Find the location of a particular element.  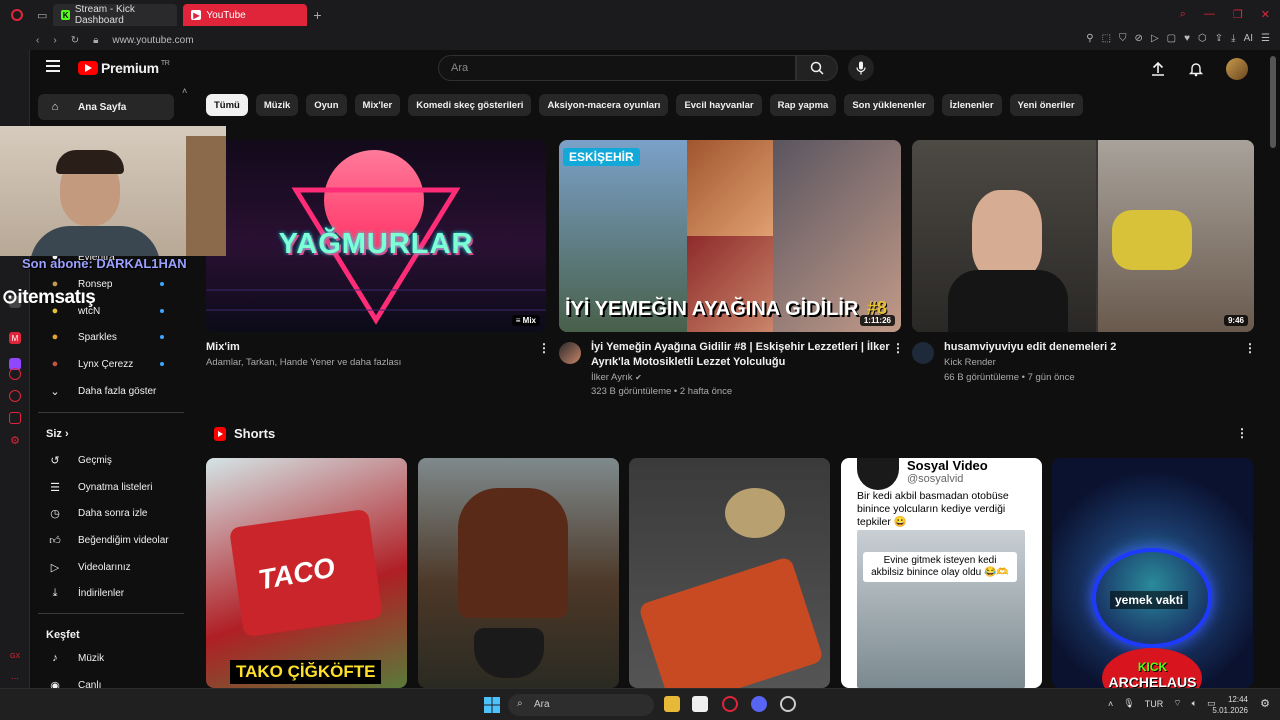

opera-taskbar-icon is located at coordinates (730, 704).